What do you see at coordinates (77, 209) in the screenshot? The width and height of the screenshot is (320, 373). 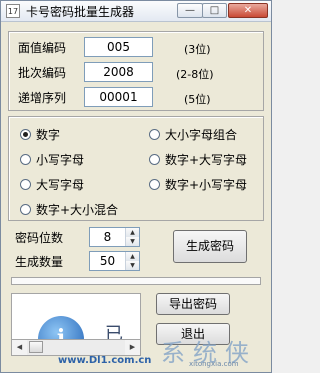 I see `radio-label-digits-mixed: 数字+大小混合` at bounding box center [77, 209].